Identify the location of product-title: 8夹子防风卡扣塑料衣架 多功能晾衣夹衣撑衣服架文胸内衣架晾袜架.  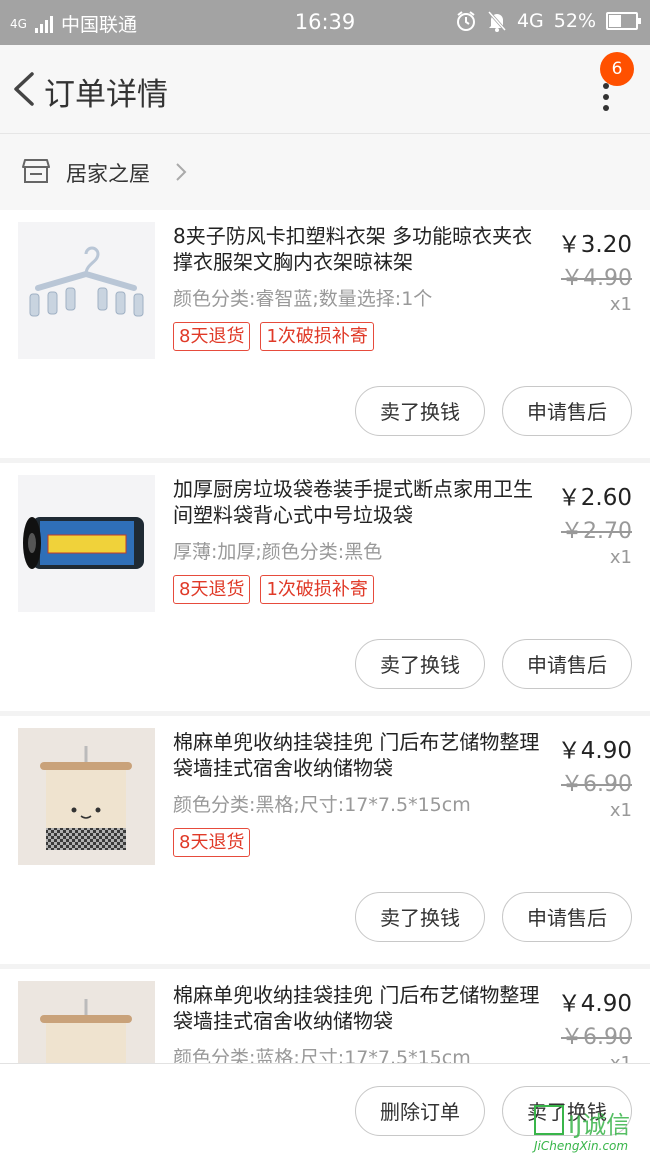
(361, 249).